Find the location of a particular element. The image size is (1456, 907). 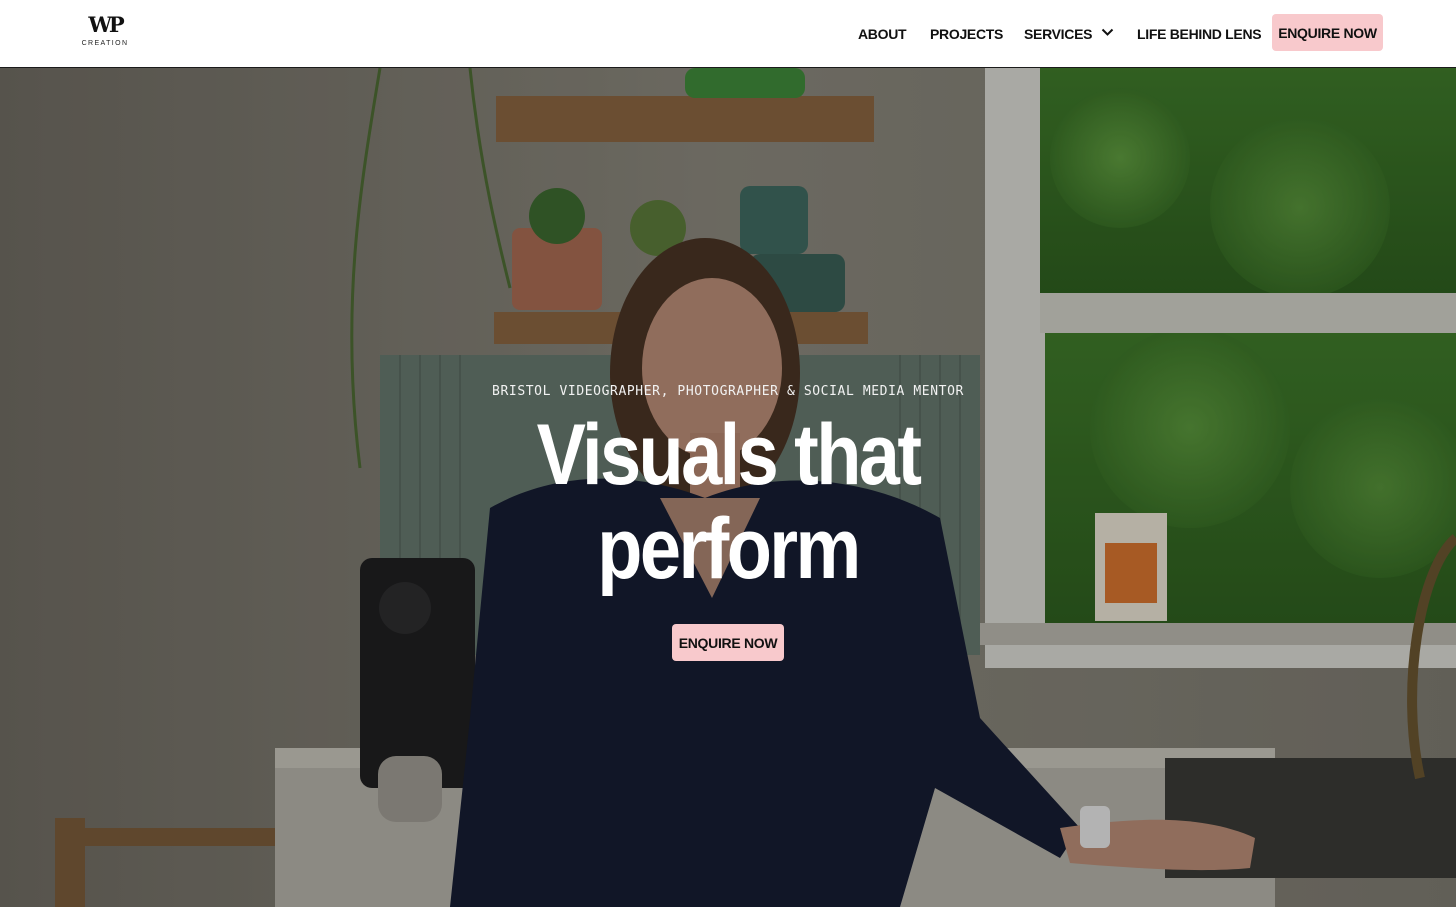

nav-projects: PROJECTS is located at coordinates (966, 34).